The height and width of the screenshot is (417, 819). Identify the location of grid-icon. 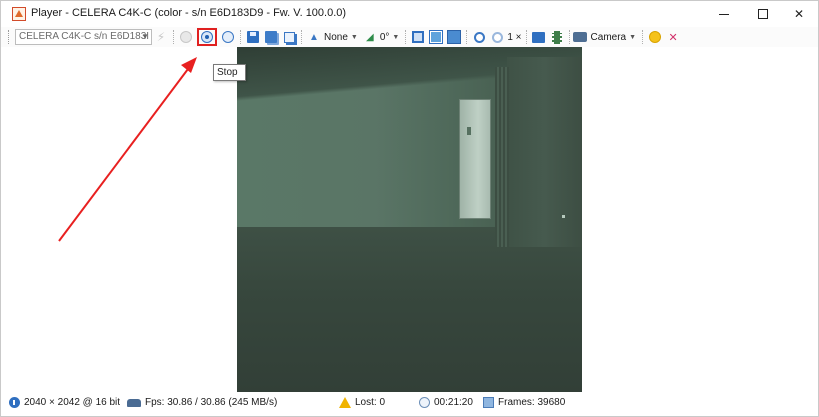
(436, 37).